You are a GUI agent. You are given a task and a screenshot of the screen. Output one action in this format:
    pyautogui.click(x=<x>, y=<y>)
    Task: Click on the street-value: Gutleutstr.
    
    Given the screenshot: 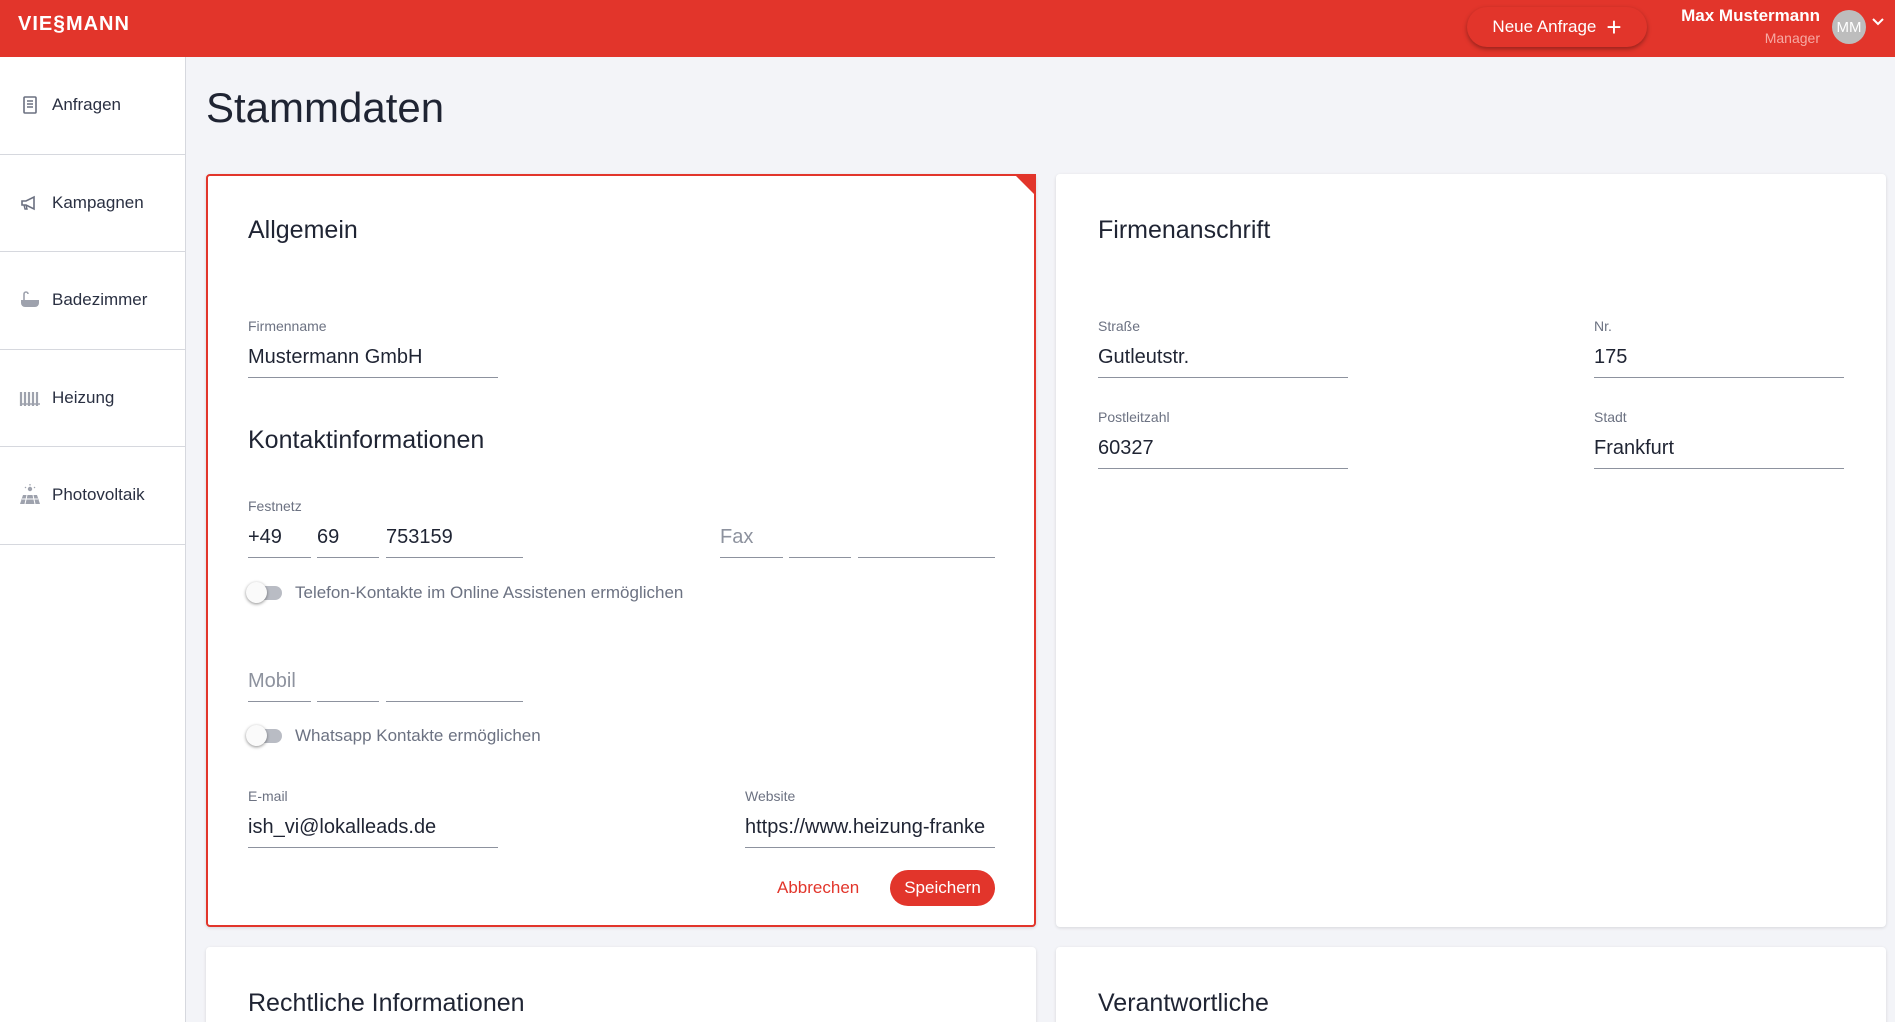 What is the action you would take?
    pyautogui.click(x=1144, y=357)
    